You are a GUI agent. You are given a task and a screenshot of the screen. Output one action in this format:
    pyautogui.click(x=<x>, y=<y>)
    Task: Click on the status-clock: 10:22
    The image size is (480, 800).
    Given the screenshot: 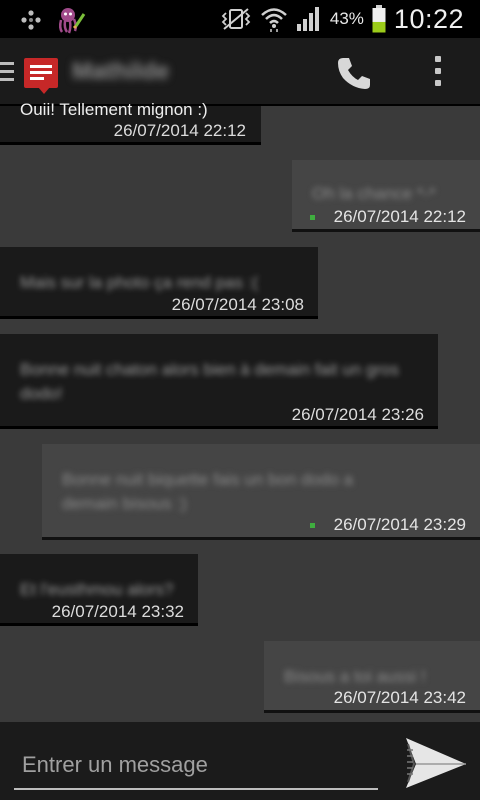 What is the action you would take?
    pyautogui.click(x=428, y=18)
    